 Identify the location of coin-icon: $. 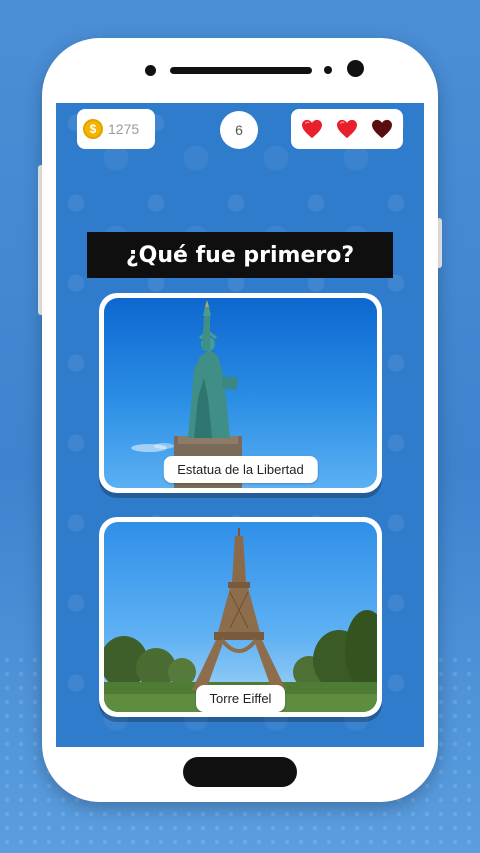
(93, 129).